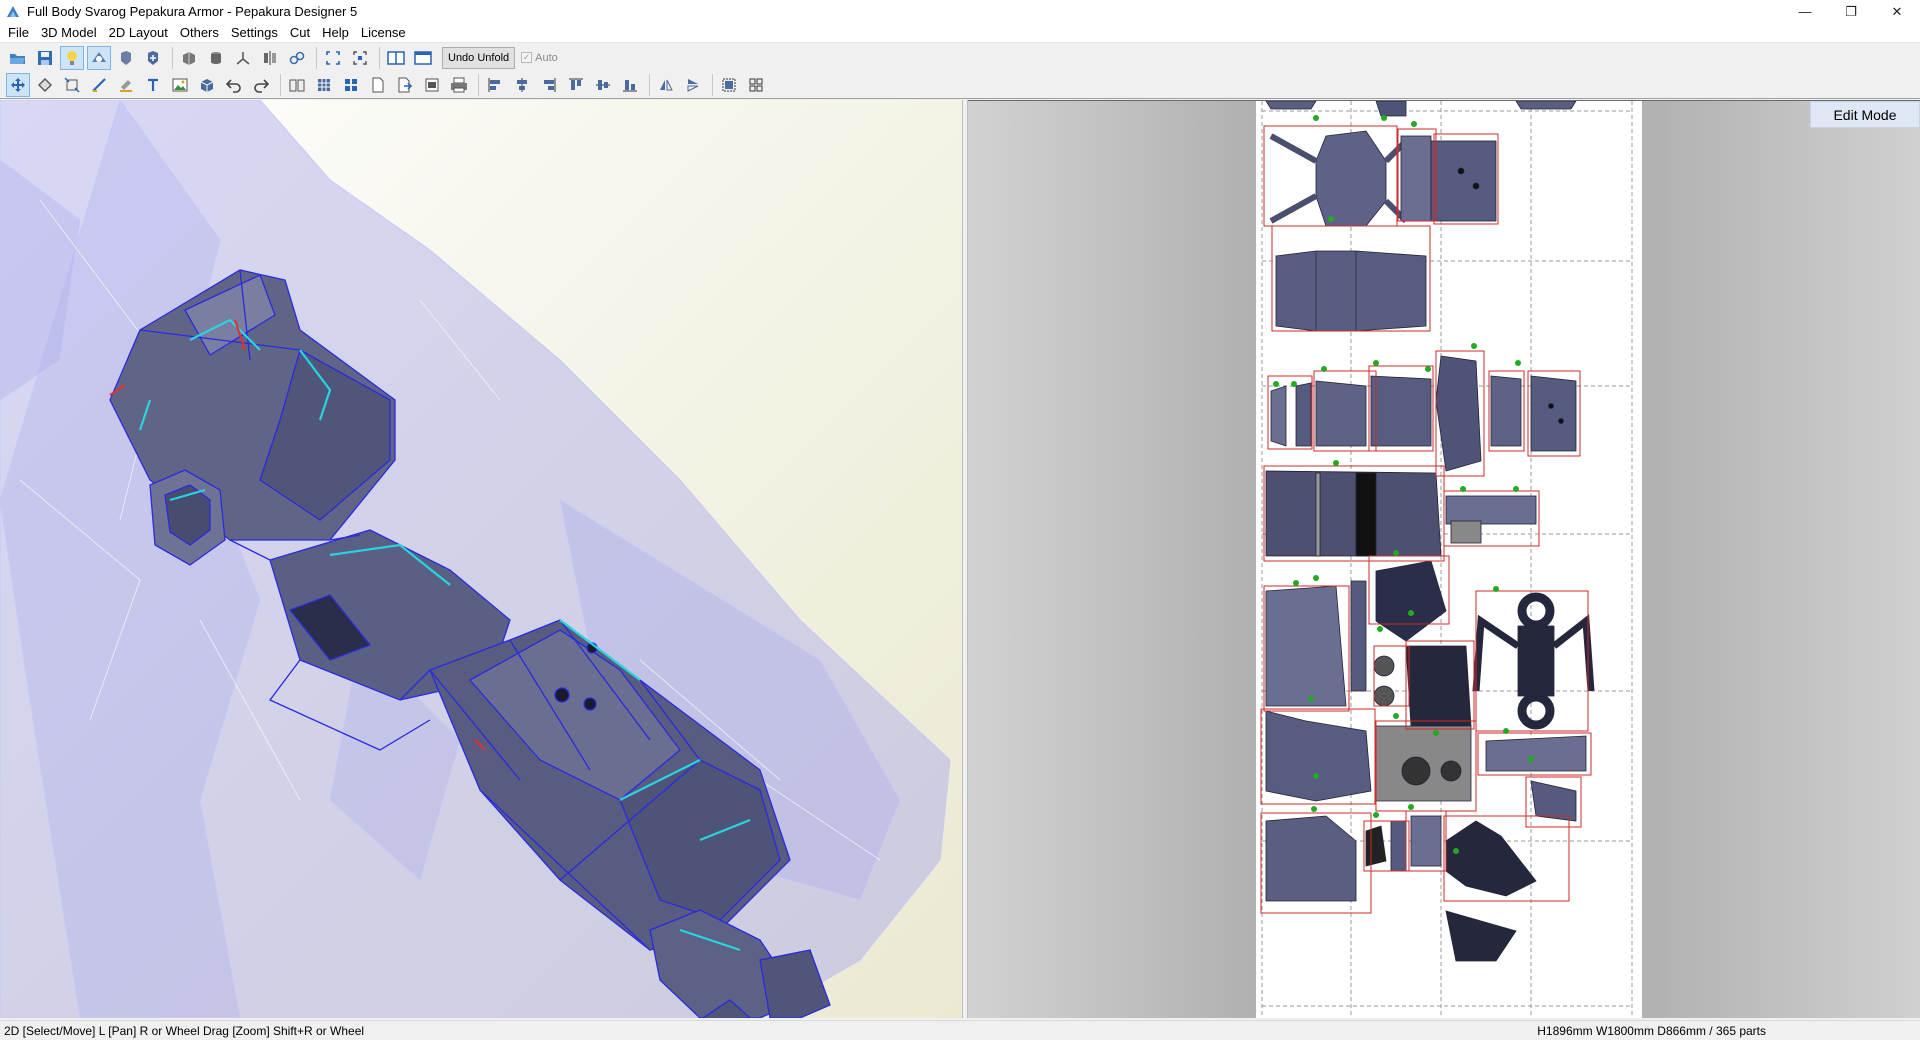 This screenshot has width=1920, height=1040. What do you see at coordinates (576, 85) in the screenshot?
I see `align-top-icon` at bounding box center [576, 85].